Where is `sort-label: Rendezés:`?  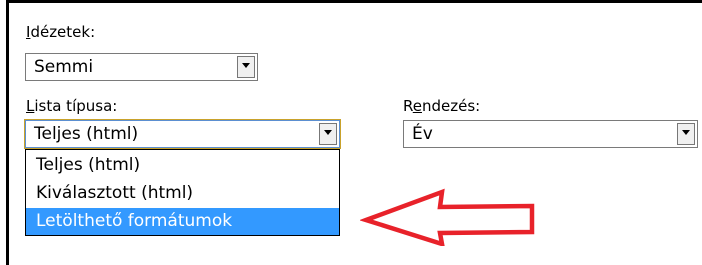
sort-label: Rendezés: is located at coordinates (442, 106).